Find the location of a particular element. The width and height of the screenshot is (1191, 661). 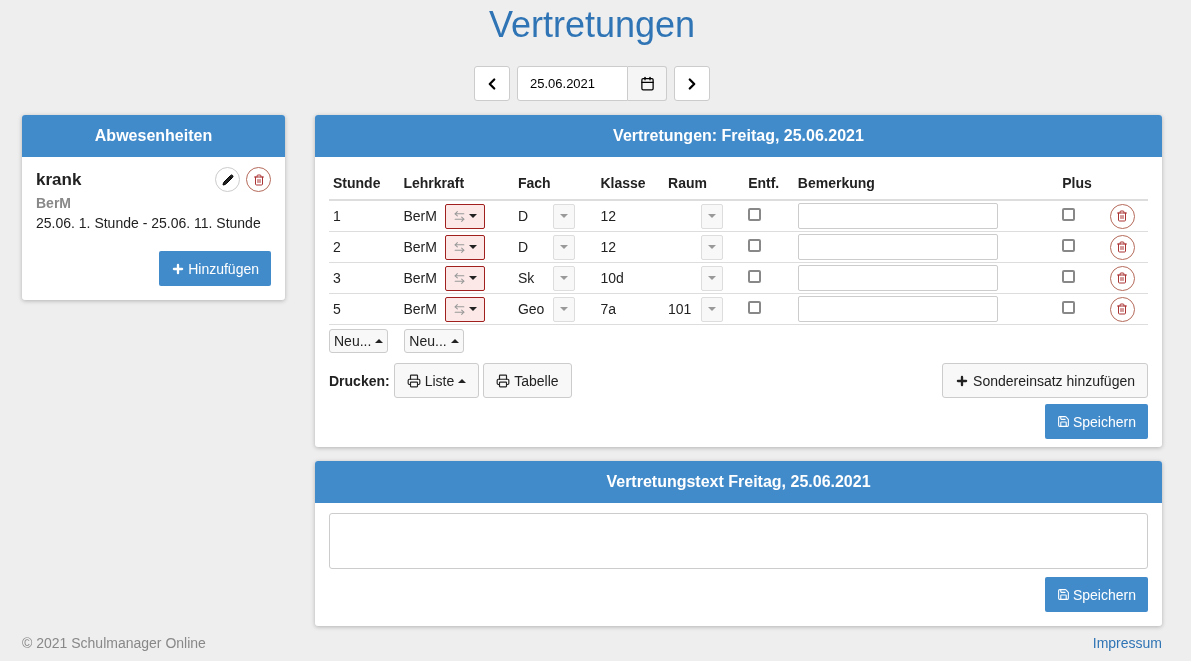

column-header: Plus is located at coordinates (1082, 183).